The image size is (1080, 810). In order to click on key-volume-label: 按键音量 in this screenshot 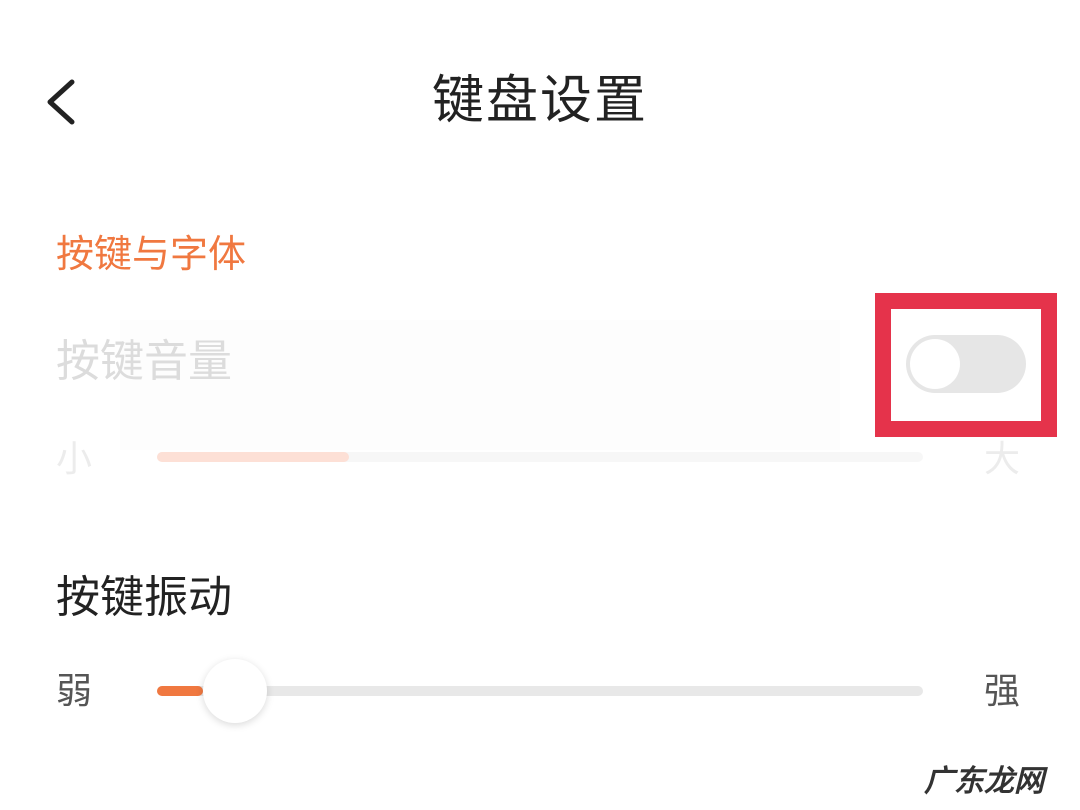, I will do `click(144, 361)`.